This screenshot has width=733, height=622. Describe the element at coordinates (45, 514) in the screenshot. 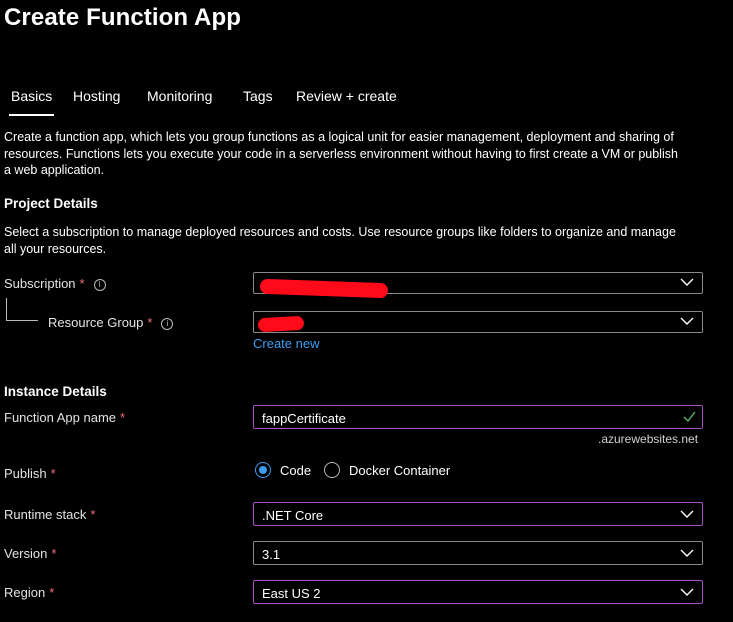

I see `runtime-stack-label-text: Runtime stack` at that location.